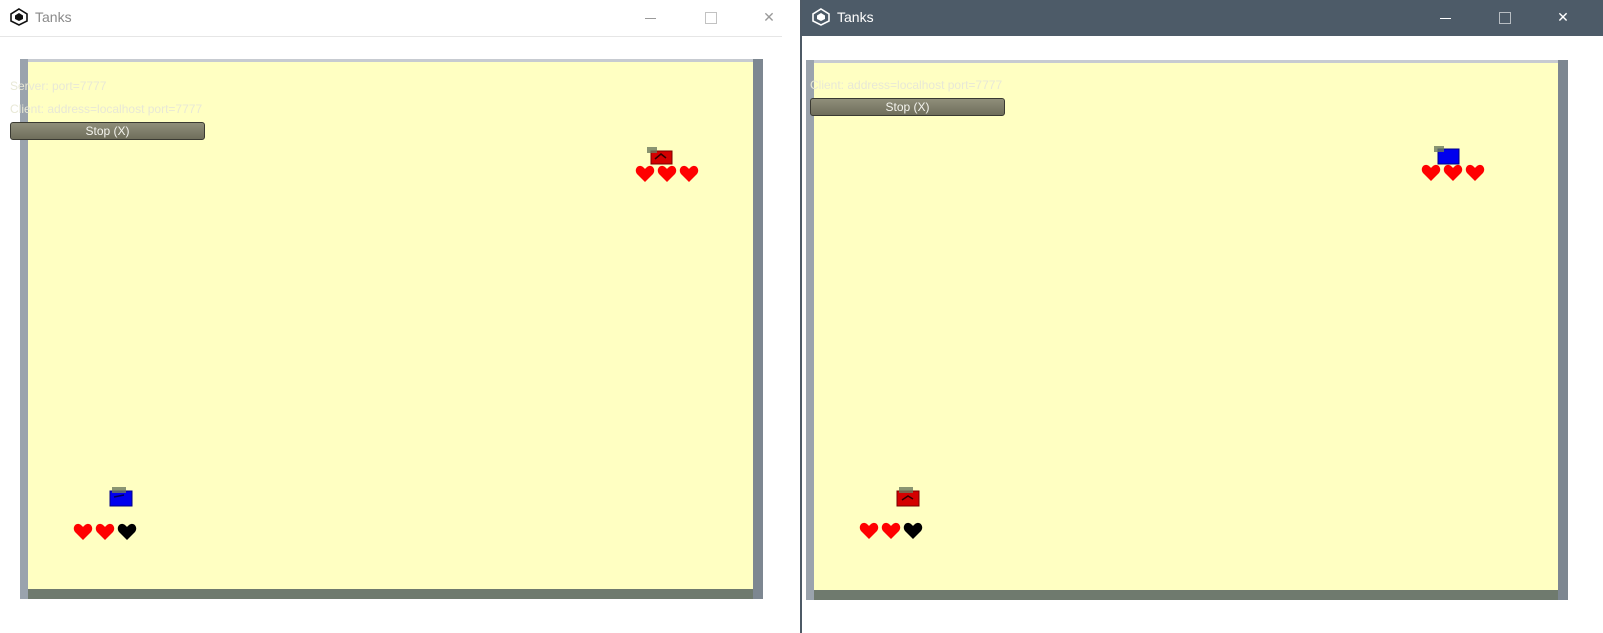 This screenshot has height=633, width=1603. Describe the element at coordinates (58, 86) in the screenshot. I see `server-status-text: Server: port=7777` at that location.